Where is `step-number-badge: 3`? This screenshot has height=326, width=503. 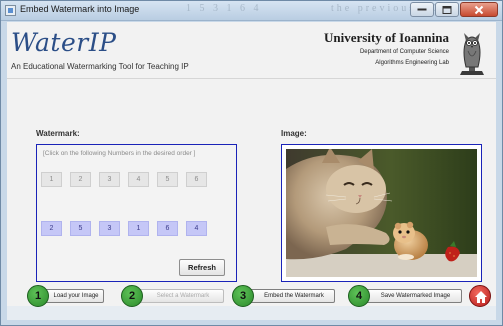
step-number-badge: 3 is located at coordinates (243, 296).